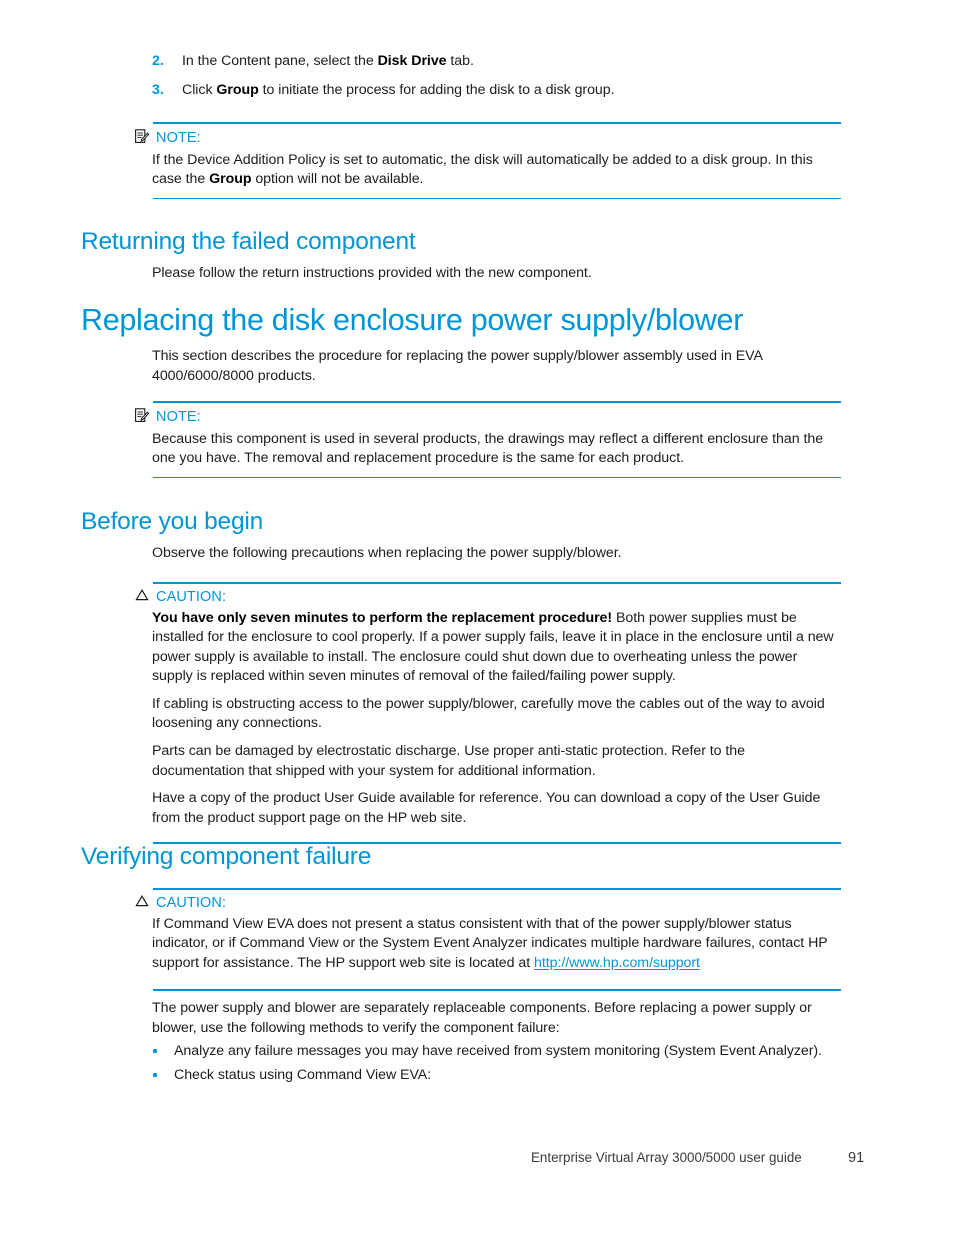 The width and height of the screenshot is (954, 1235). Describe the element at coordinates (230, 179) in the screenshot. I see `note-bold-term: Group` at that location.